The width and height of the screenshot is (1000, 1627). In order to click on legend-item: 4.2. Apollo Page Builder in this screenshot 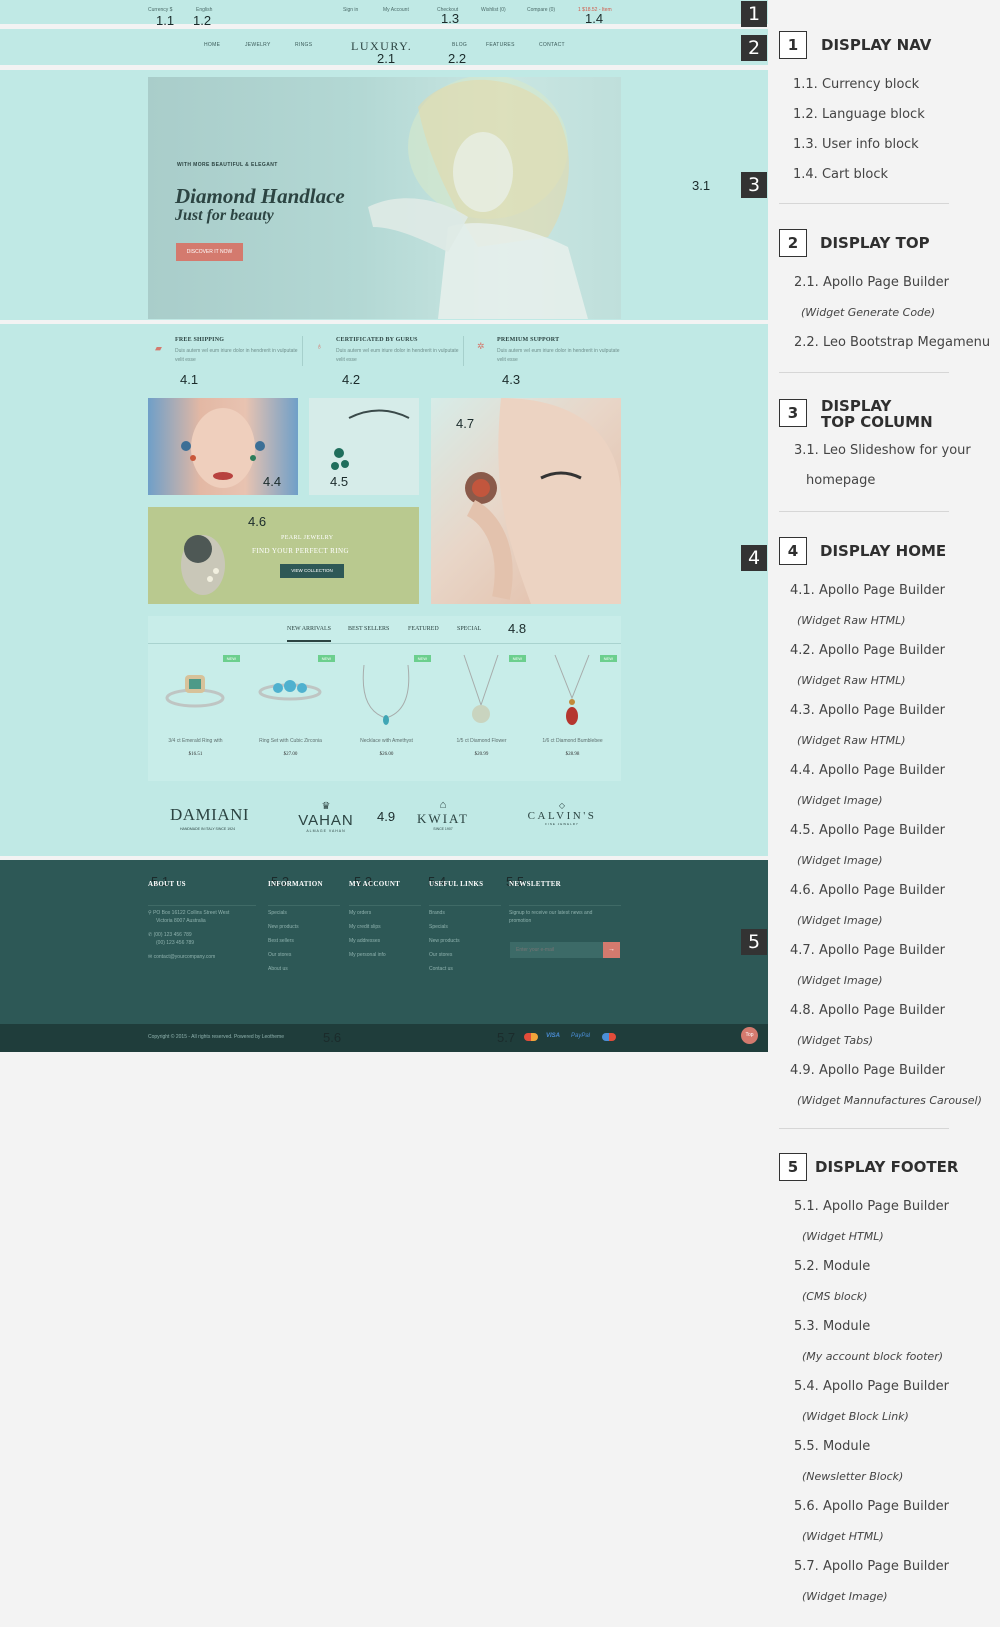, I will do `click(867, 650)`.